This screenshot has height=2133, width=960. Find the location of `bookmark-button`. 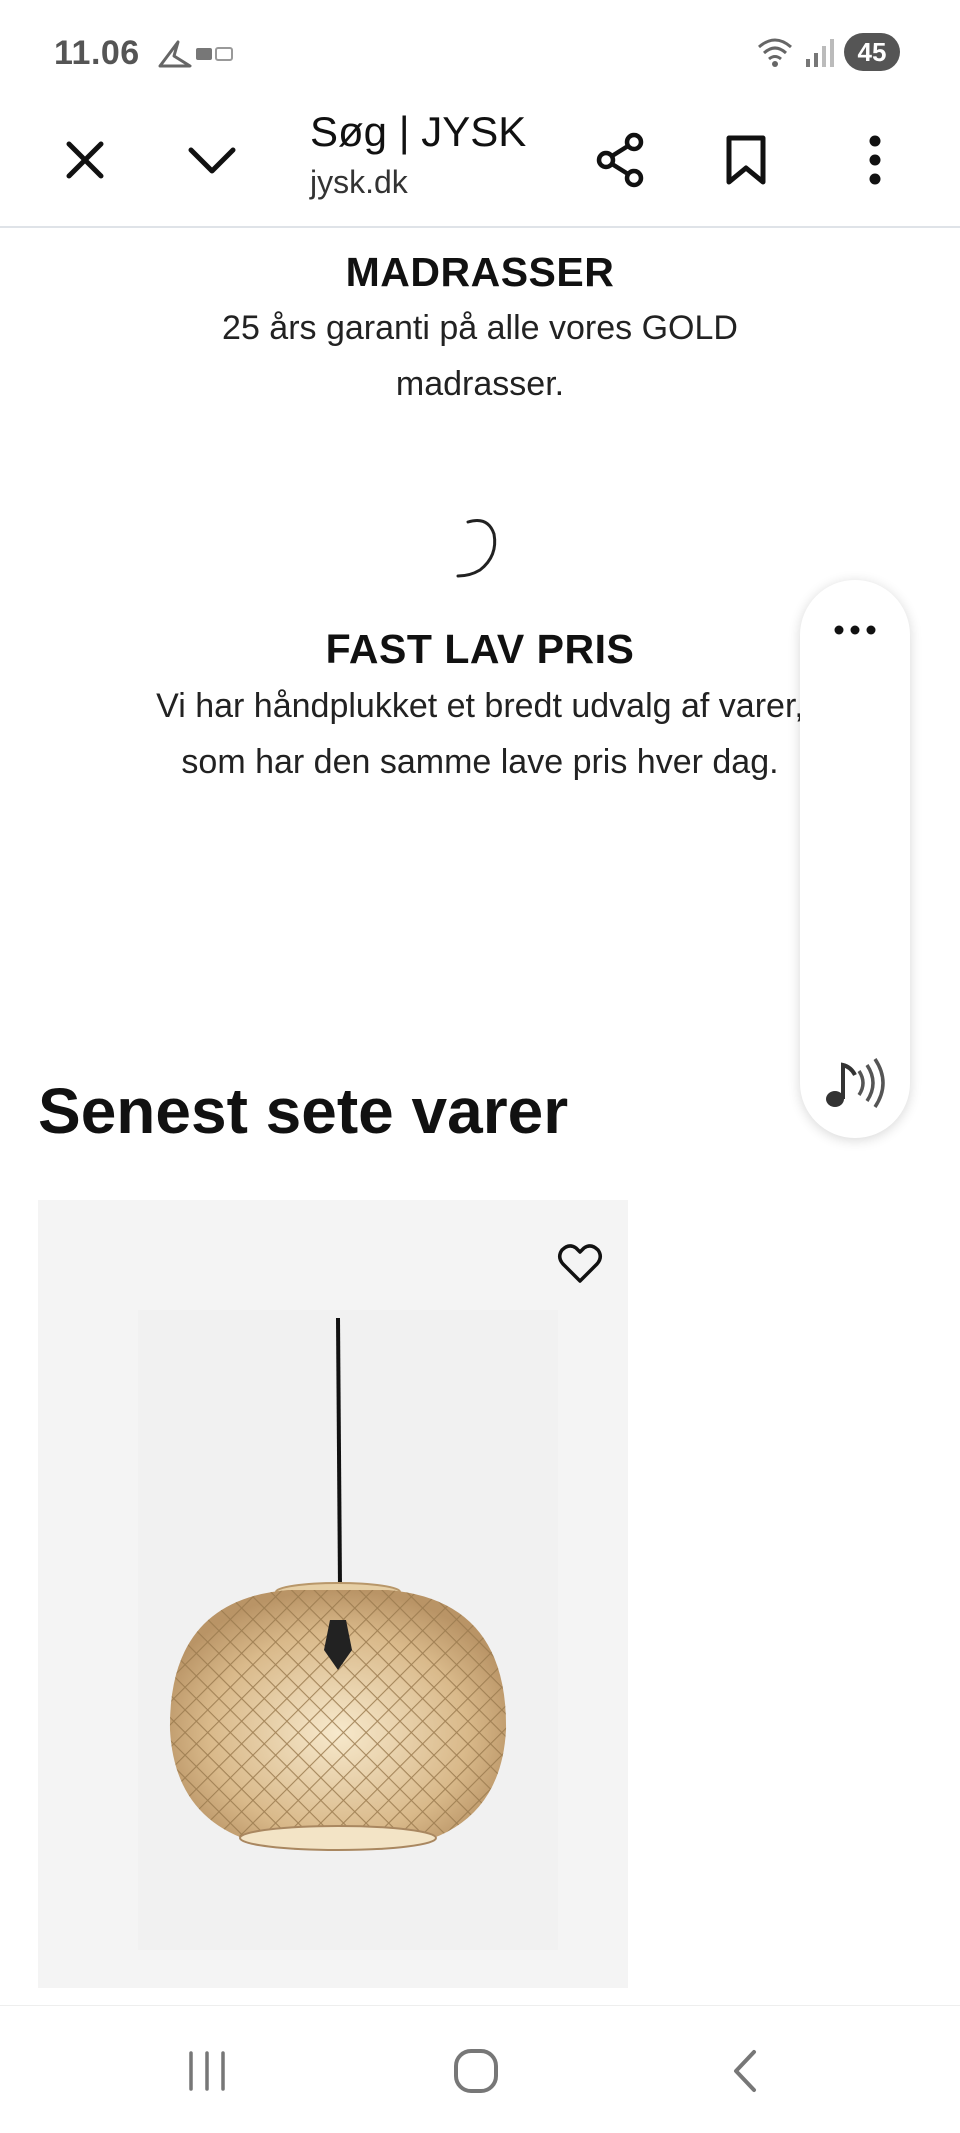

bookmark-button is located at coordinates (746, 160).